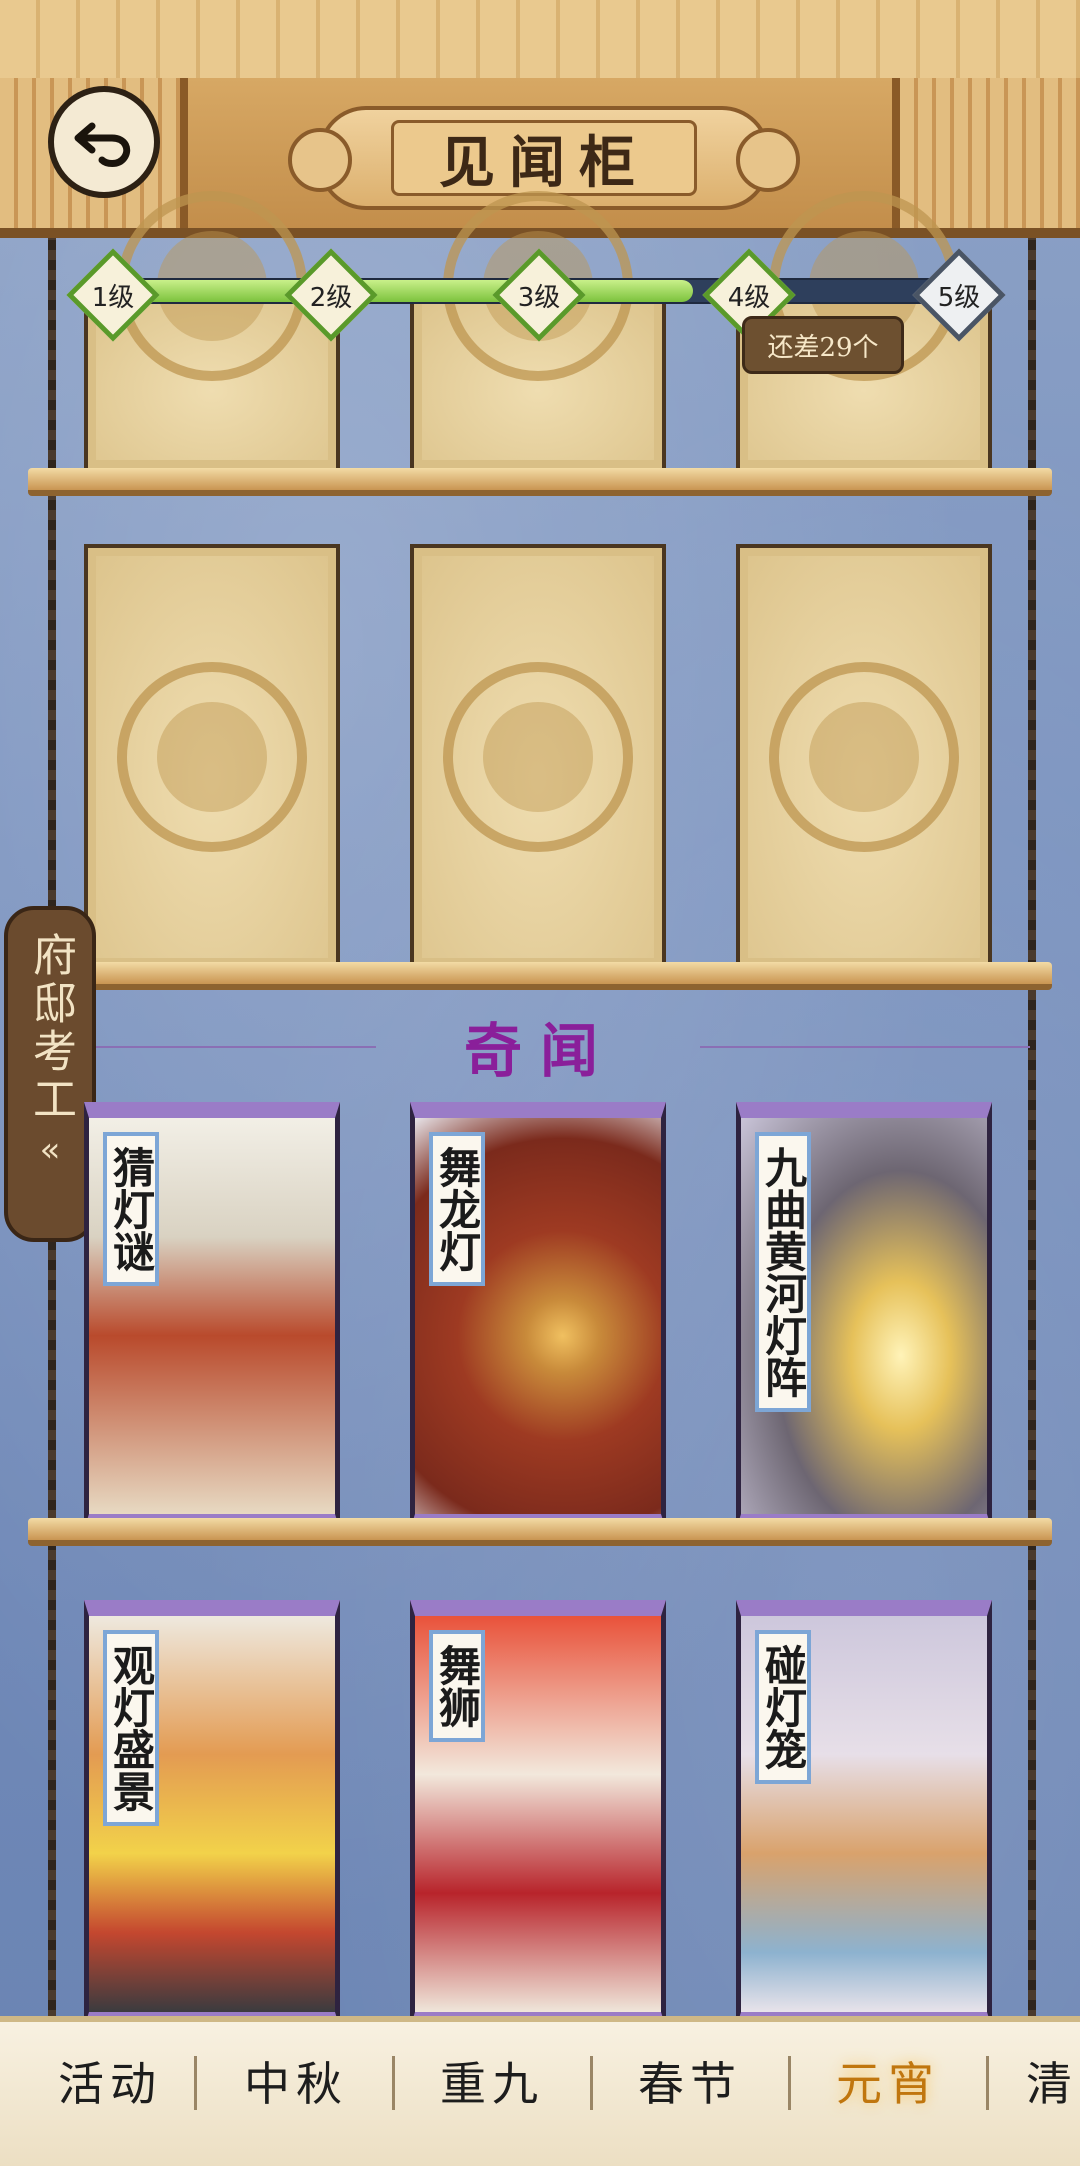  Describe the element at coordinates (783, 1707) in the screenshot. I see `card-title: 碰灯笼` at that location.